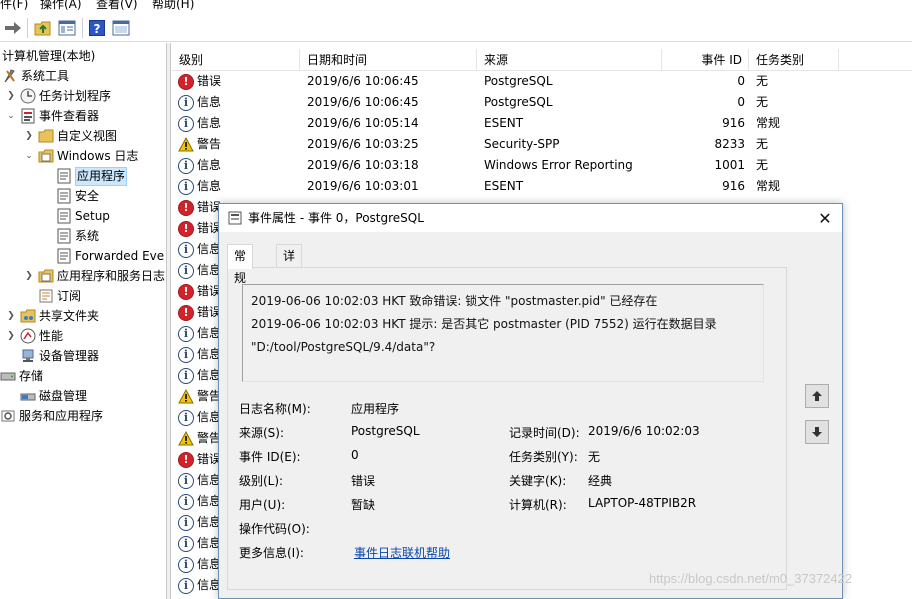 The height and width of the screenshot is (599, 912). I want to click on column-header-source: 来源, so click(569, 60).